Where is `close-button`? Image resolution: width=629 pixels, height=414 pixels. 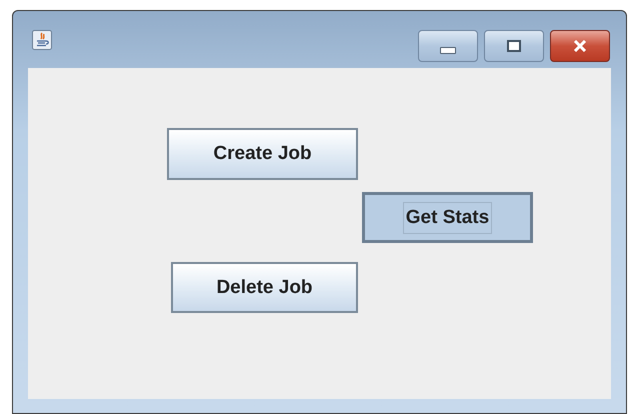
close-button is located at coordinates (580, 46).